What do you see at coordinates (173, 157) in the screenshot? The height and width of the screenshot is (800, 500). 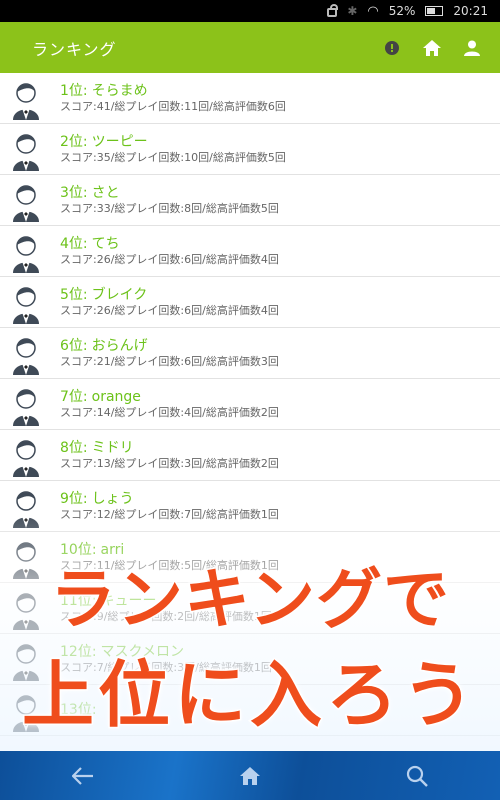 I see `player-stats: スコア:35/総プレイ回数:10回/総高評価数5回` at bounding box center [173, 157].